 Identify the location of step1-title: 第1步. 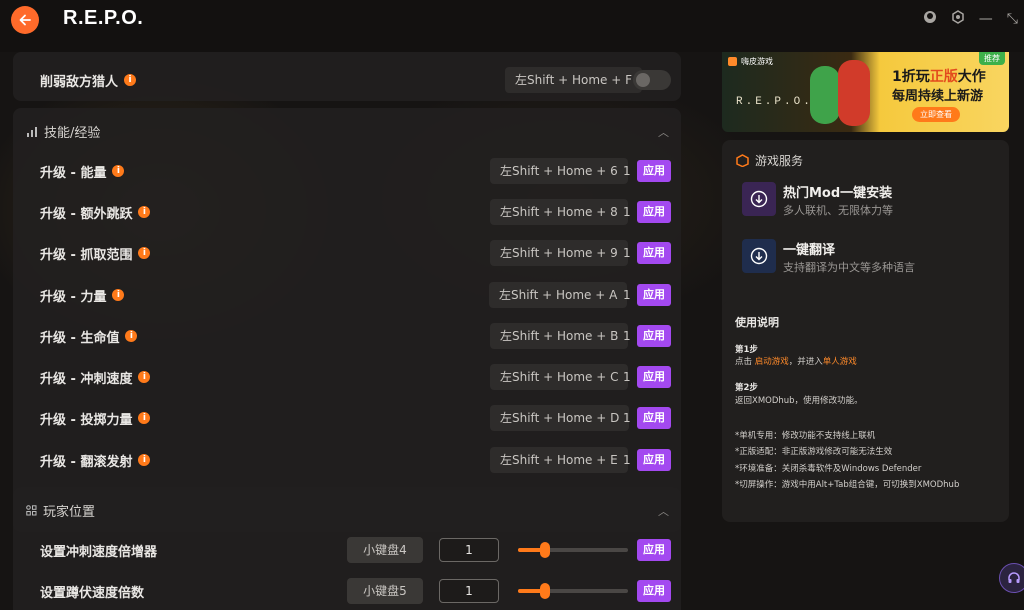
(746, 350).